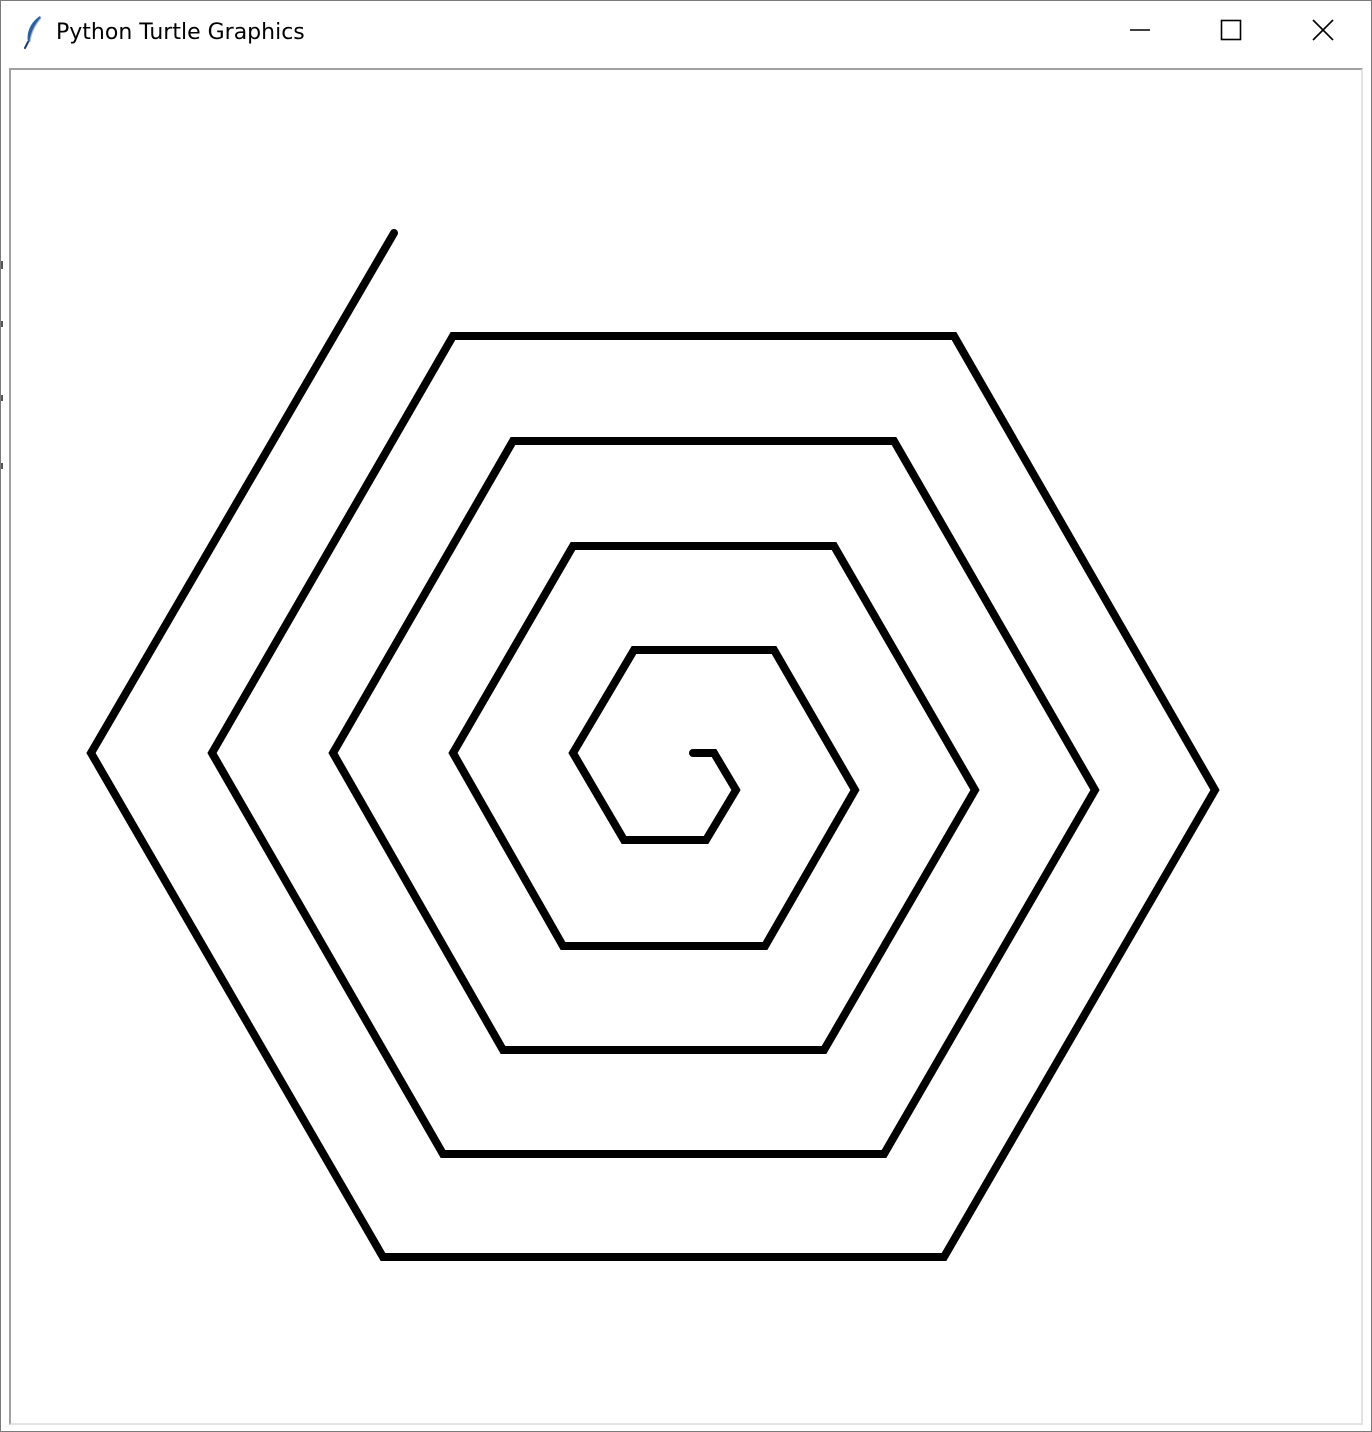  I want to click on minimize-button, so click(1140, 32).